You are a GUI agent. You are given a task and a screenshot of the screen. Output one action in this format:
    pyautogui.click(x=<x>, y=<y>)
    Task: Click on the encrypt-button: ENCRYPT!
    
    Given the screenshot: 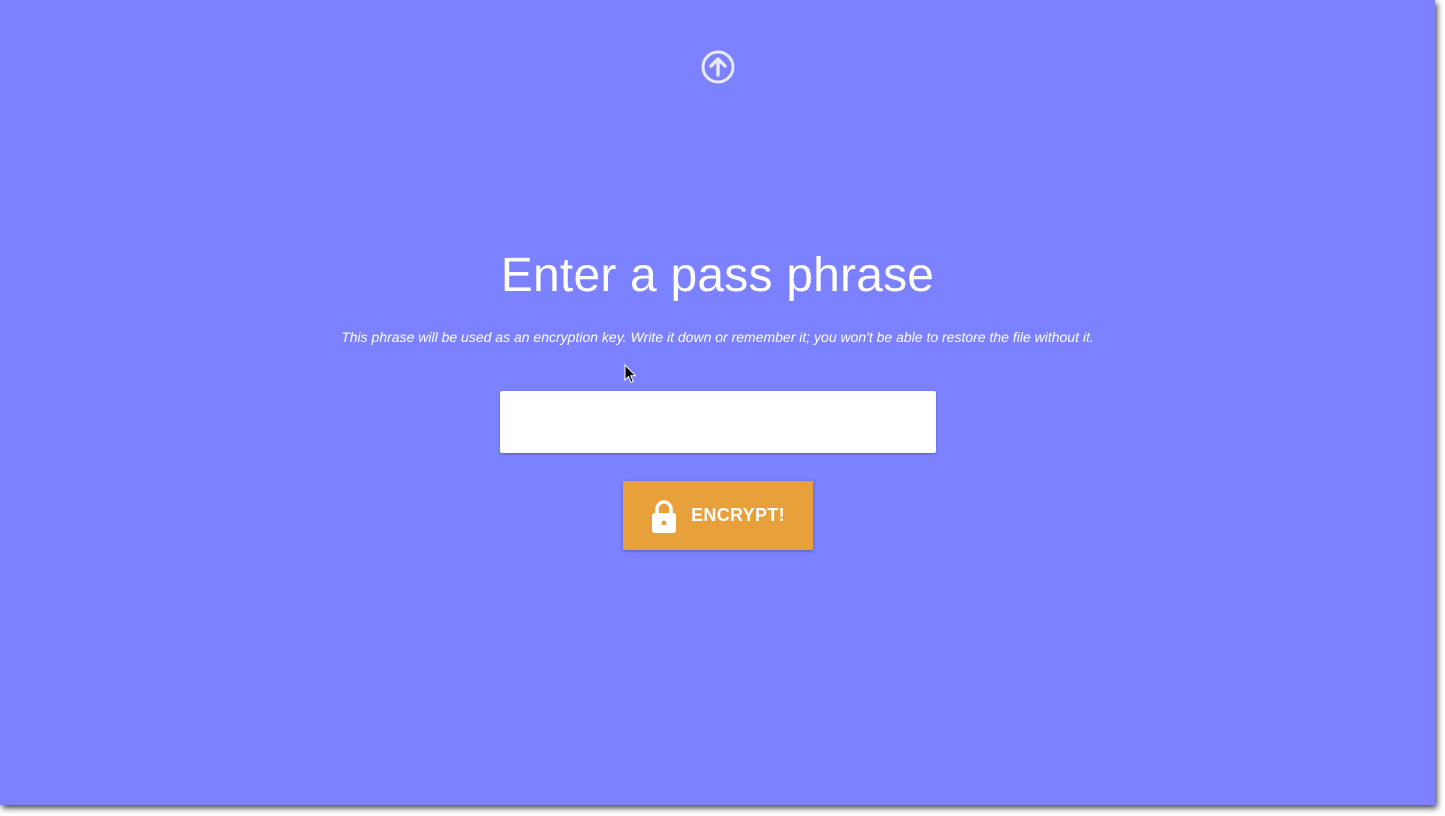 What is the action you would take?
    pyautogui.click(x=718, y=515)
    